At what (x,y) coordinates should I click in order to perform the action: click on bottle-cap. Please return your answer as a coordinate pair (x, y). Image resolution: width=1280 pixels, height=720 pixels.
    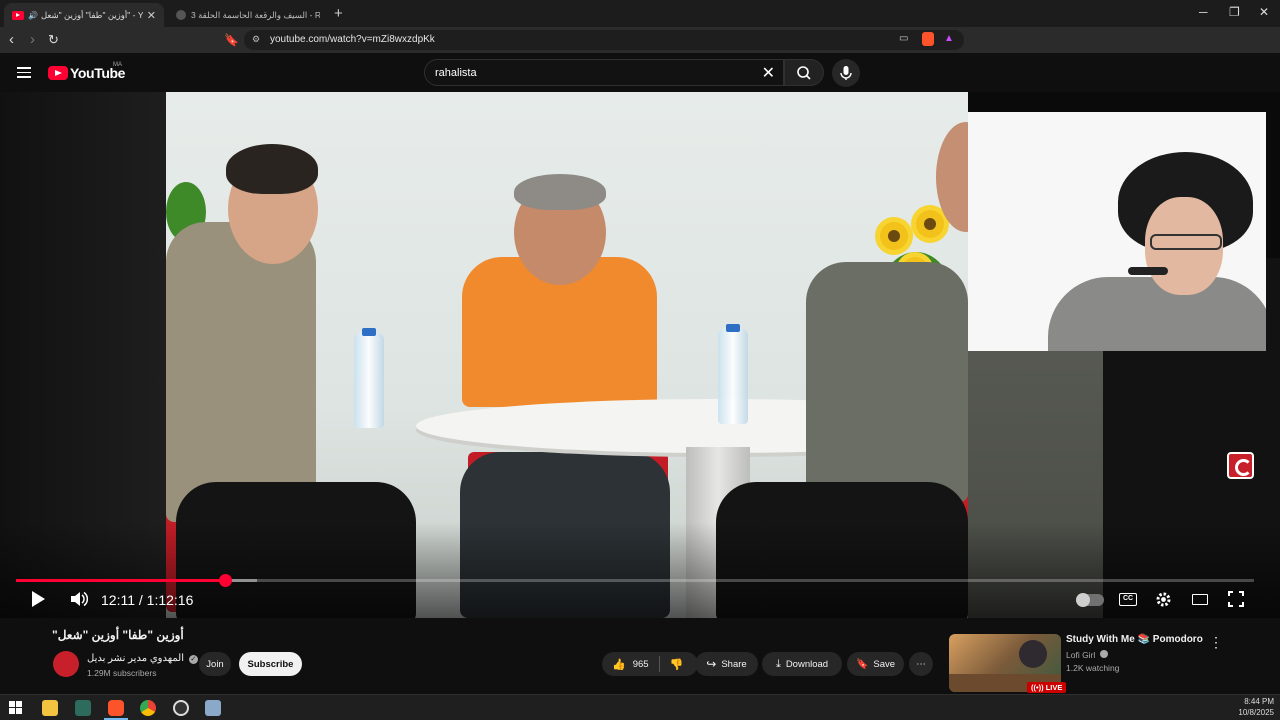
    Looking at the image, I should click on (369, 332).